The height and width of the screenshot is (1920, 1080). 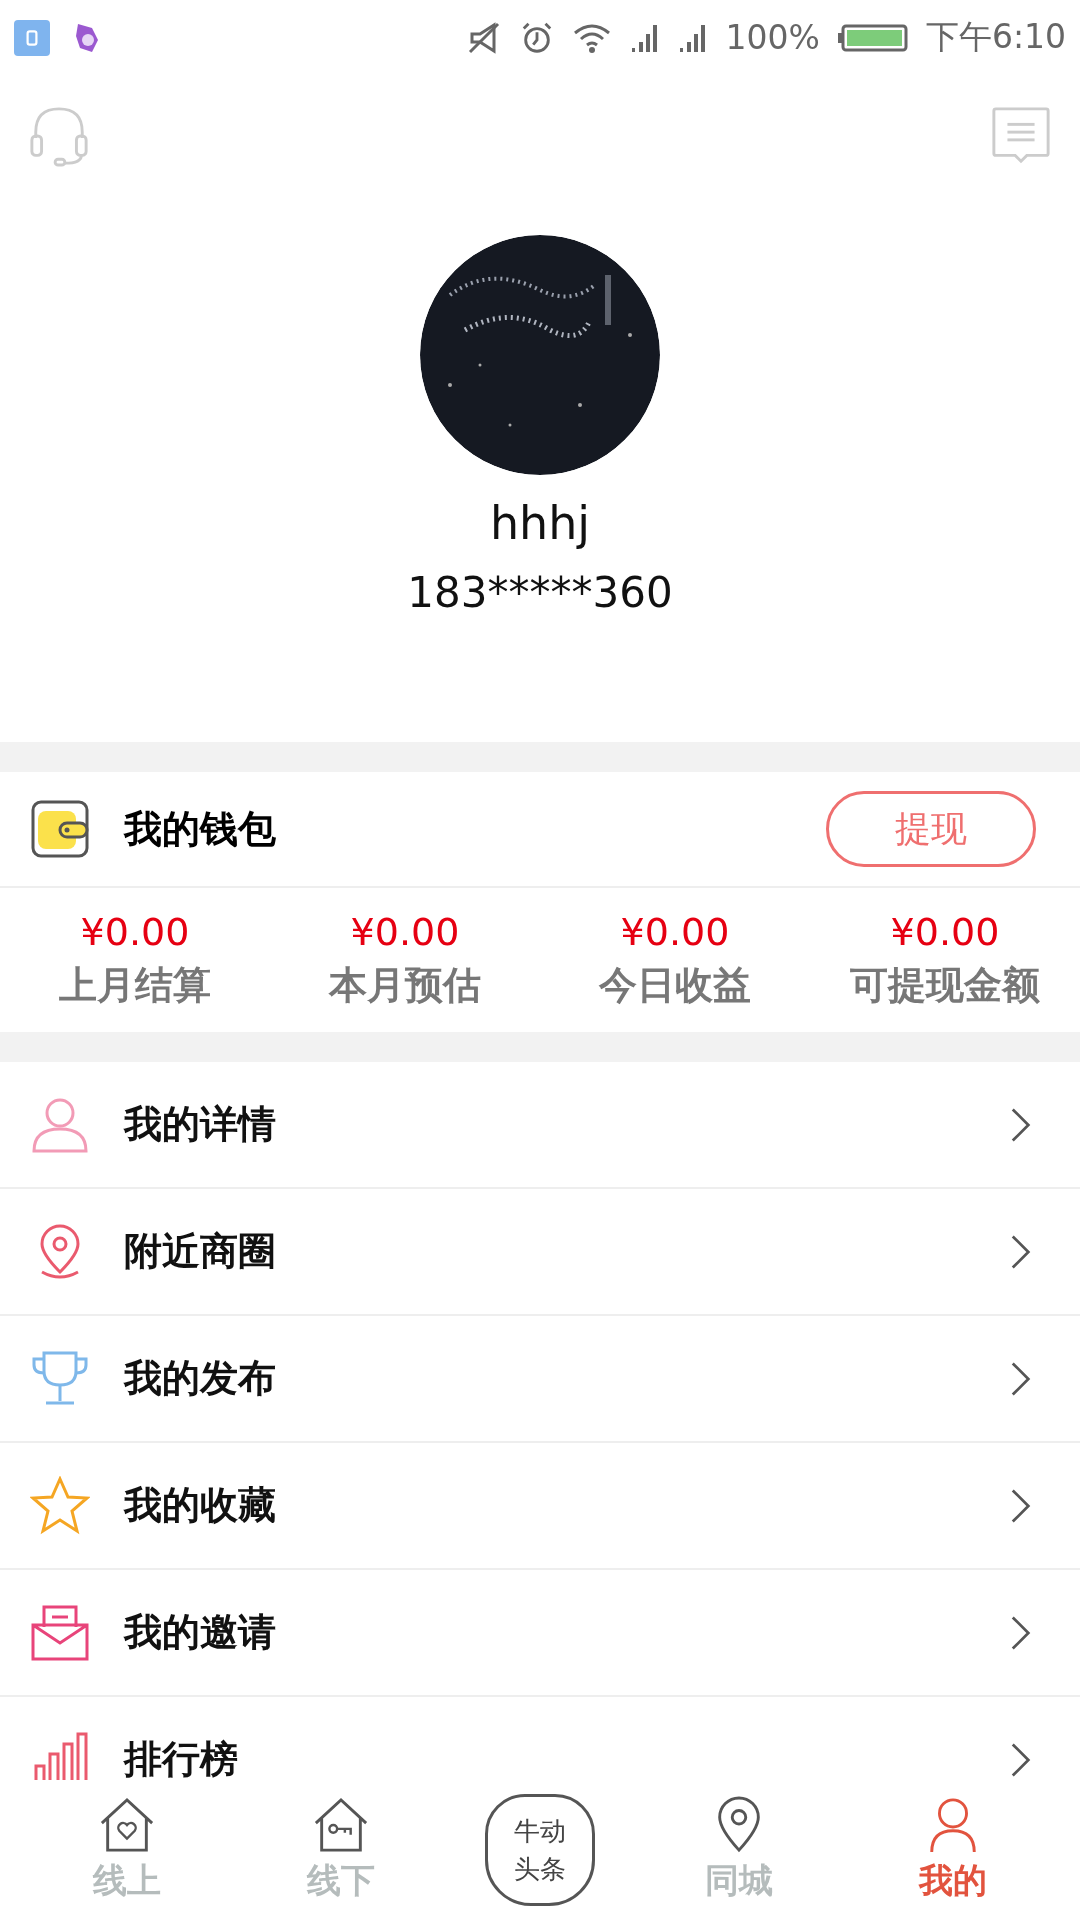 What do you see at coordinates (59, 136) in the screenshot?
I see `headset-icon` at bounding box center [59, 136].